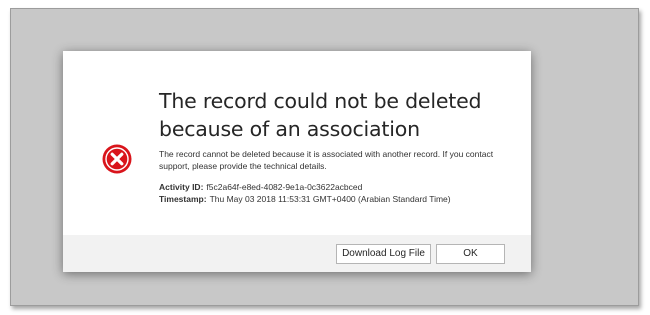  What do you see at coordinates (470, 254) in the screenshot?
I see `ok-button: OK` at bounding box center [470, 254].